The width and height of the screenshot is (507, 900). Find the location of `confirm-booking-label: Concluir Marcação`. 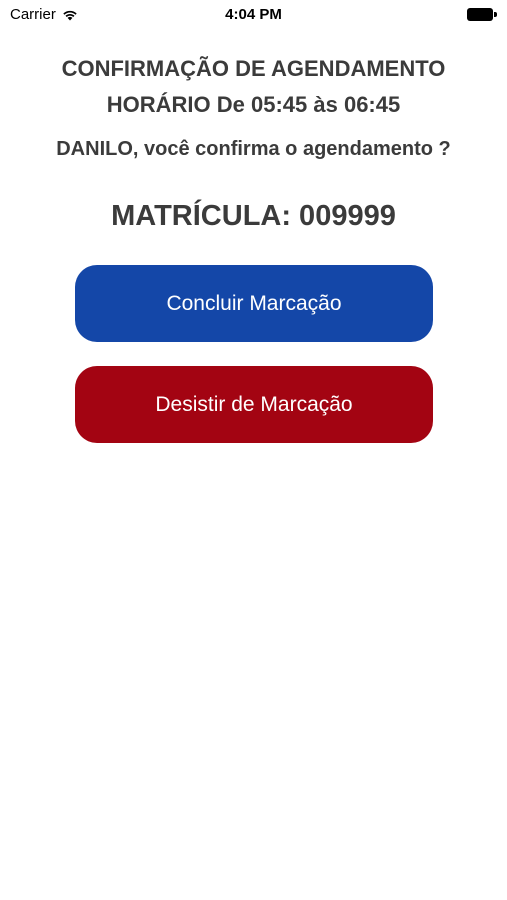

confirm-booking-label: Concluir Marcação is located at coordinates (254, 303).